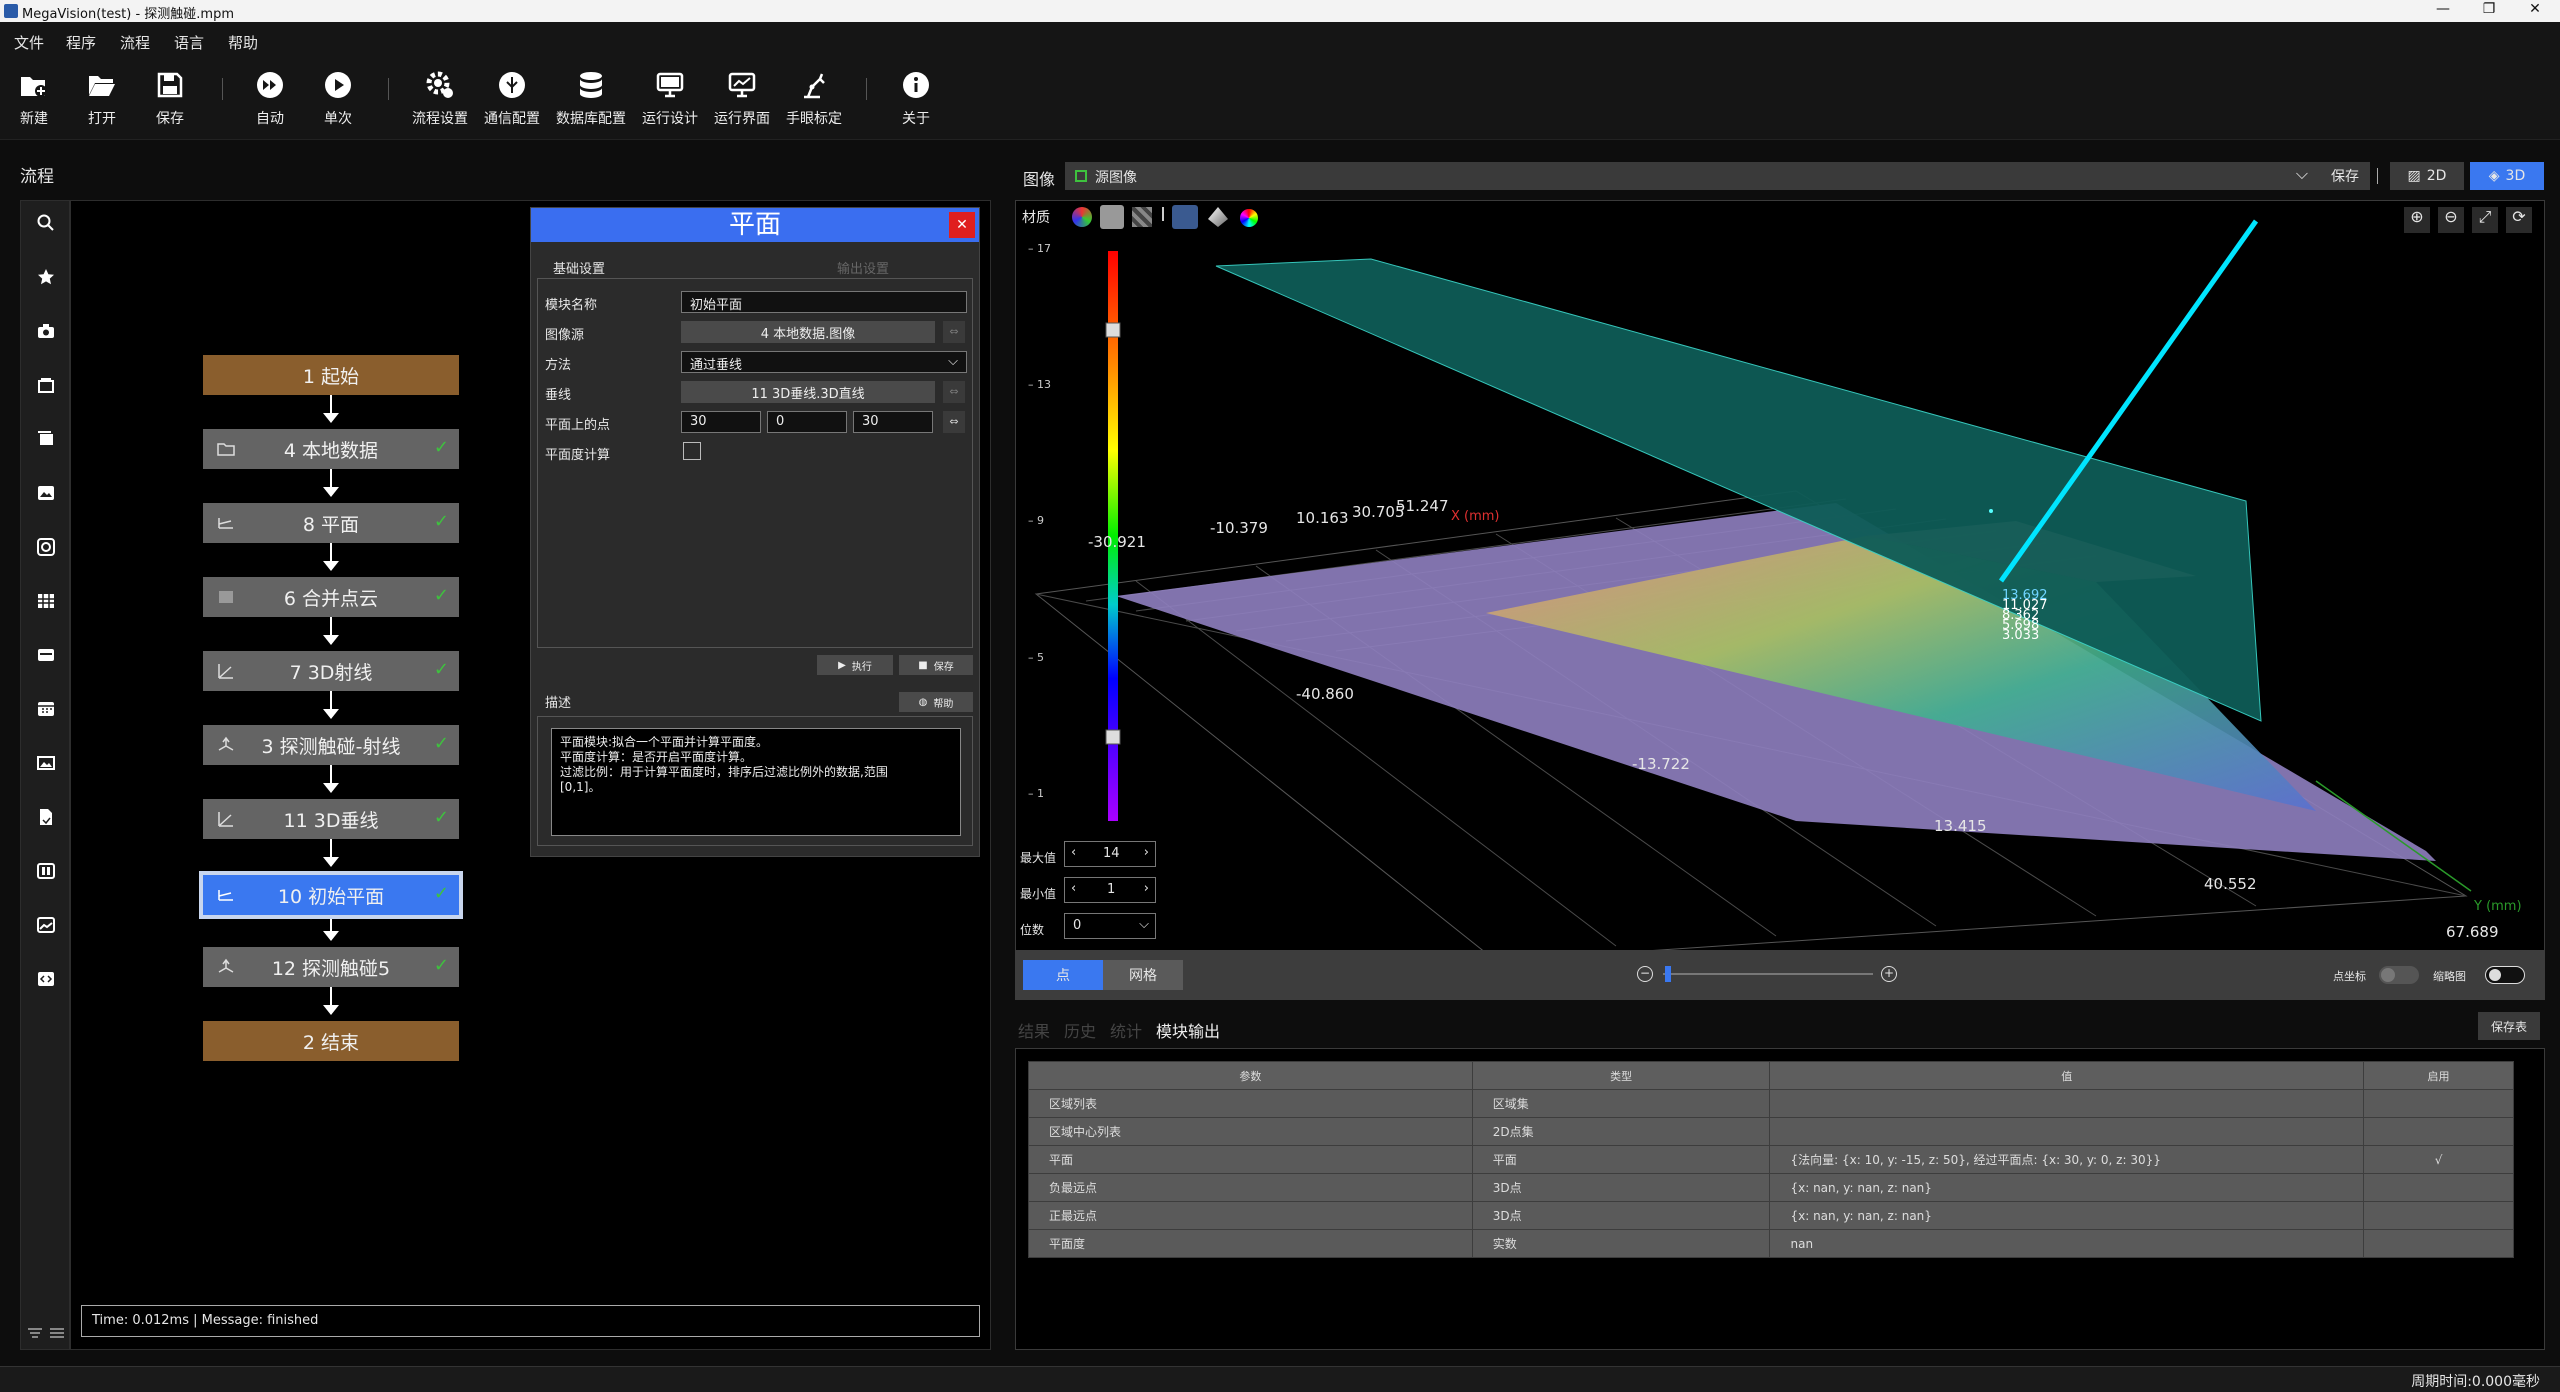  I want to click on flatness-checkbox, so click(692, 451).